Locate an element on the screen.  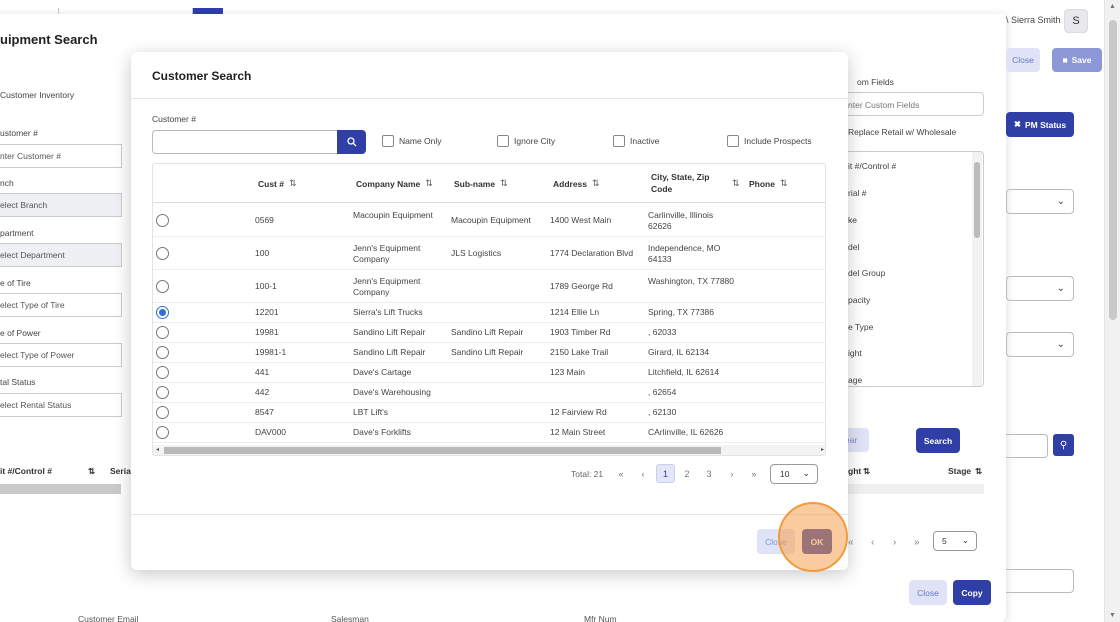
page-2: 2 is located at coordinates (687, 473).